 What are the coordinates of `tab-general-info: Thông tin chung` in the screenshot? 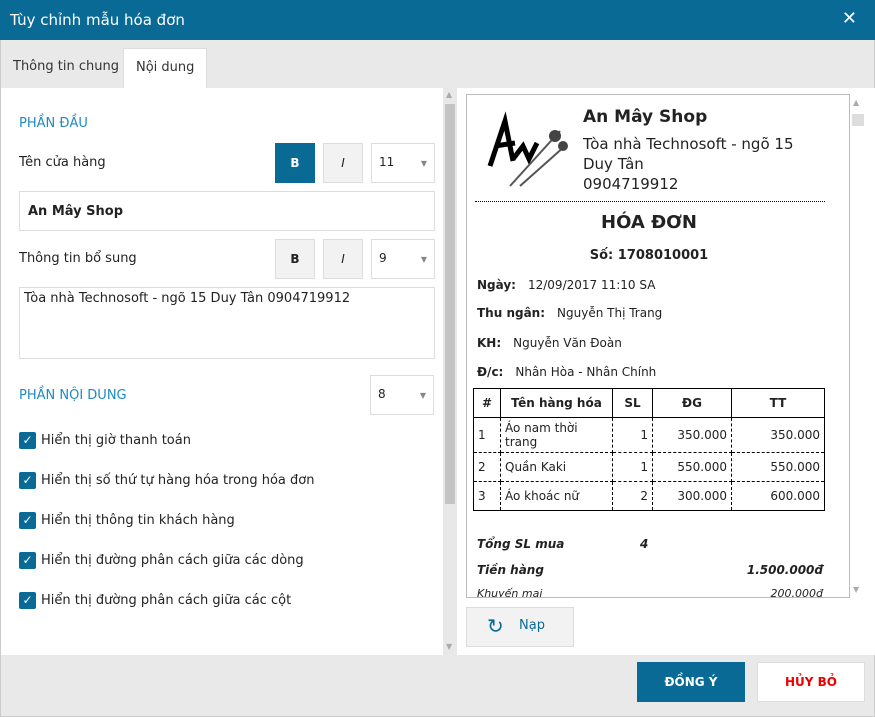 It's located at (66, 68).